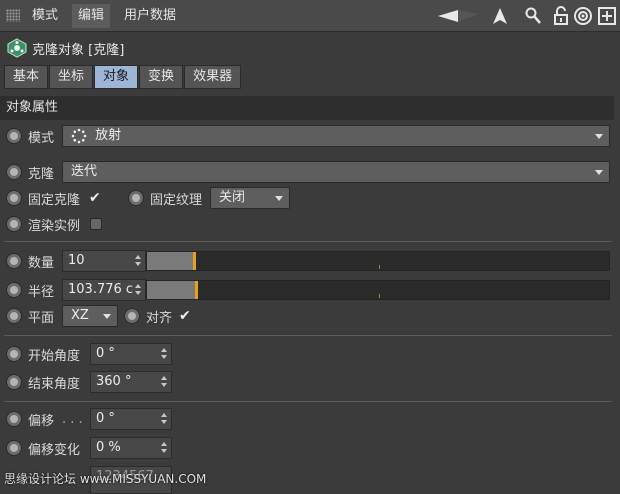  I want to click on count-row: 数量, so click(30, 261).